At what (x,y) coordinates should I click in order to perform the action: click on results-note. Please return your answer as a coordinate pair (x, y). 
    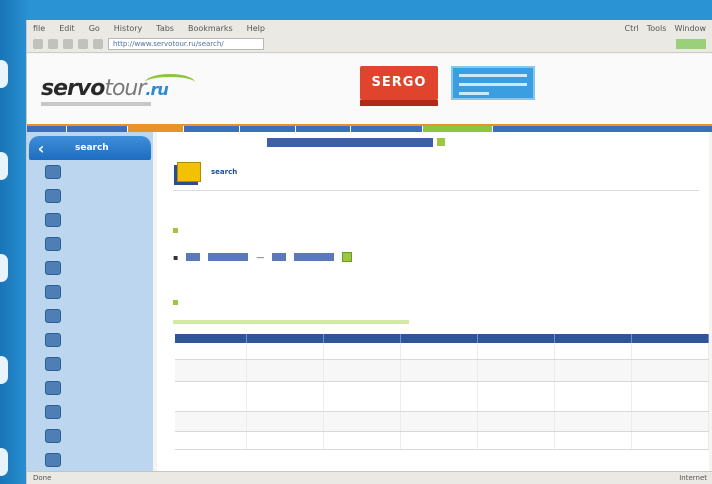
    Looking at the image, I should click on (291, 322).